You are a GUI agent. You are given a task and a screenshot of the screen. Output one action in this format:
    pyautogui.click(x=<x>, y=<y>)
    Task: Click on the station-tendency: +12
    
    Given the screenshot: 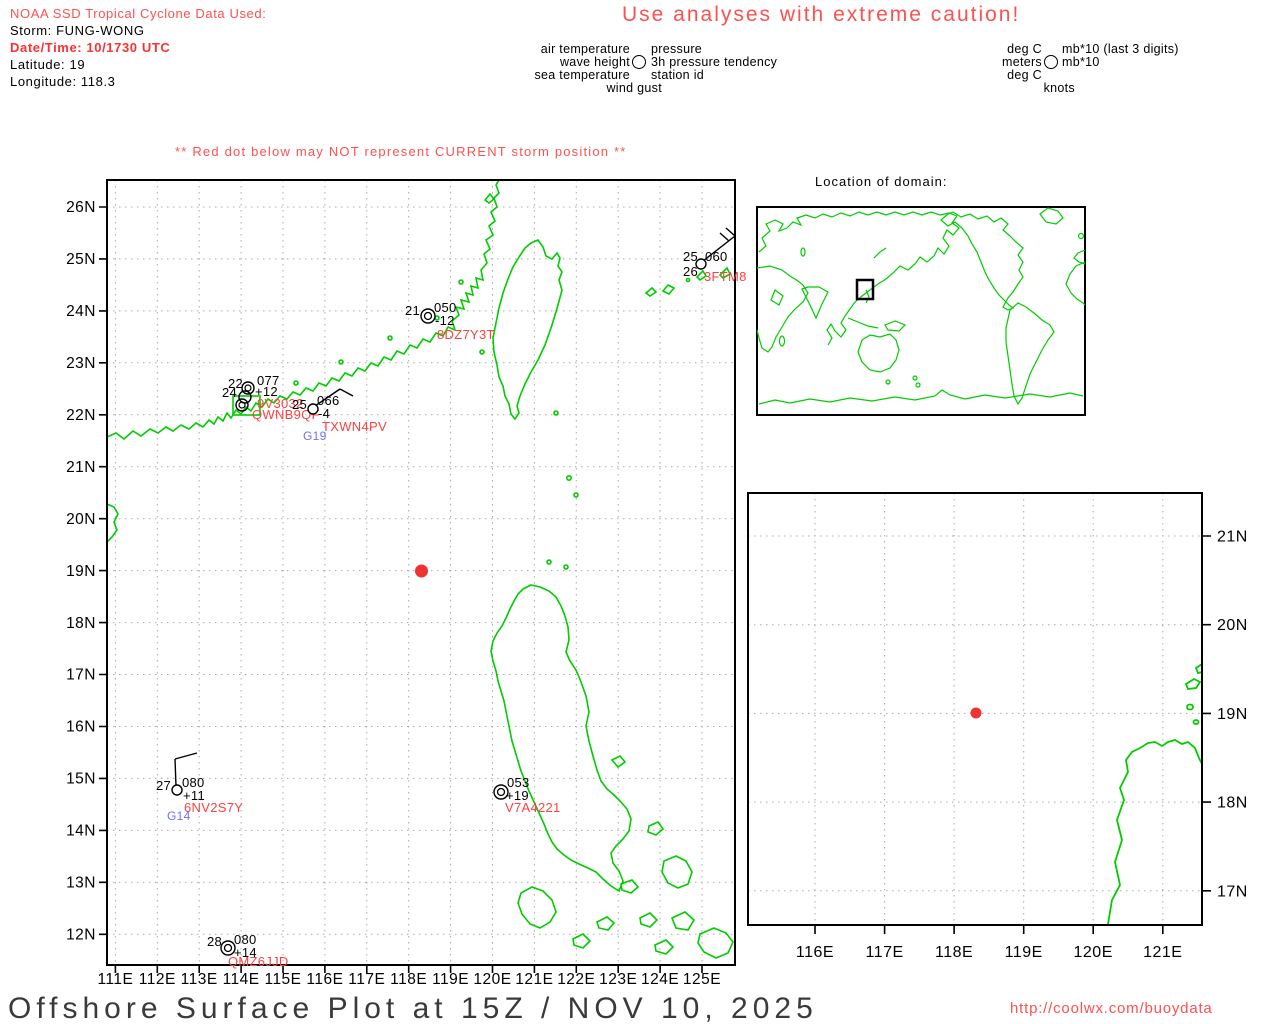 What is the action you would take?
    pyautogui.click(x=266, y=391)
    